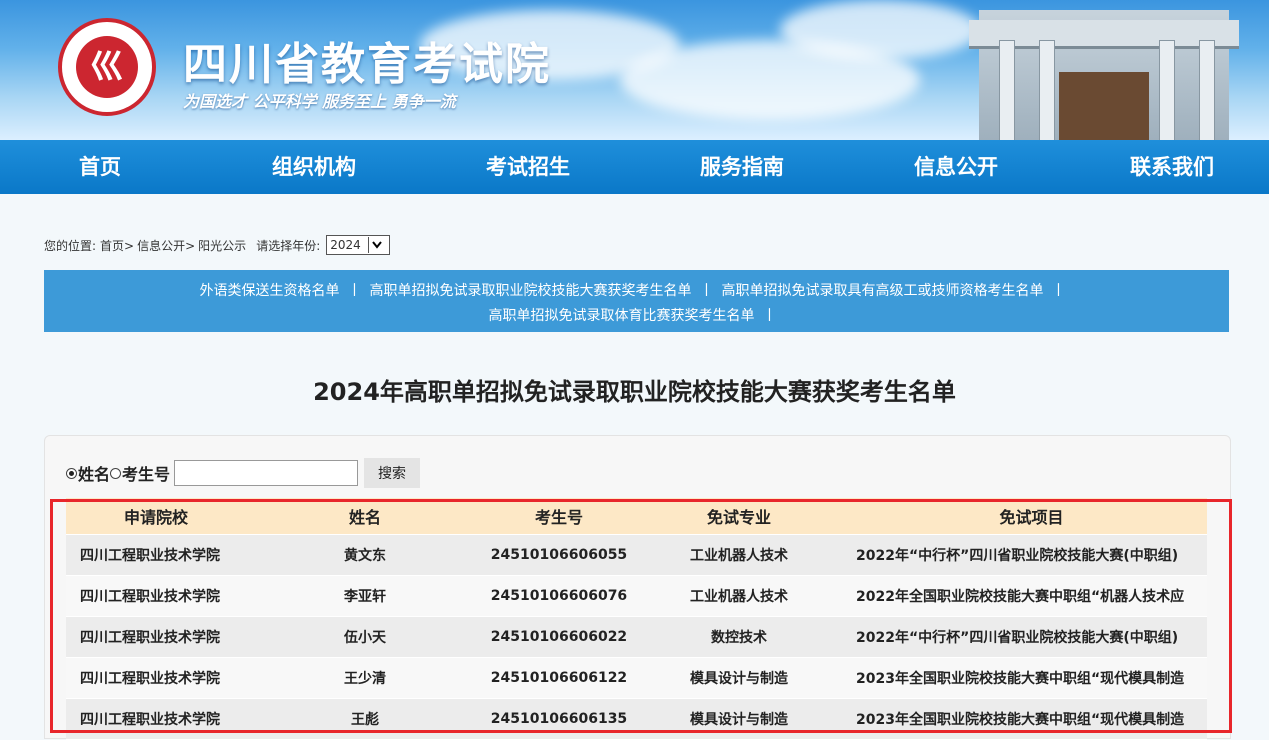  What do you see at coordinates (365, 638) in the screenshot?
I see `cell-name: 伍小天` at bounding box center [365, 638].